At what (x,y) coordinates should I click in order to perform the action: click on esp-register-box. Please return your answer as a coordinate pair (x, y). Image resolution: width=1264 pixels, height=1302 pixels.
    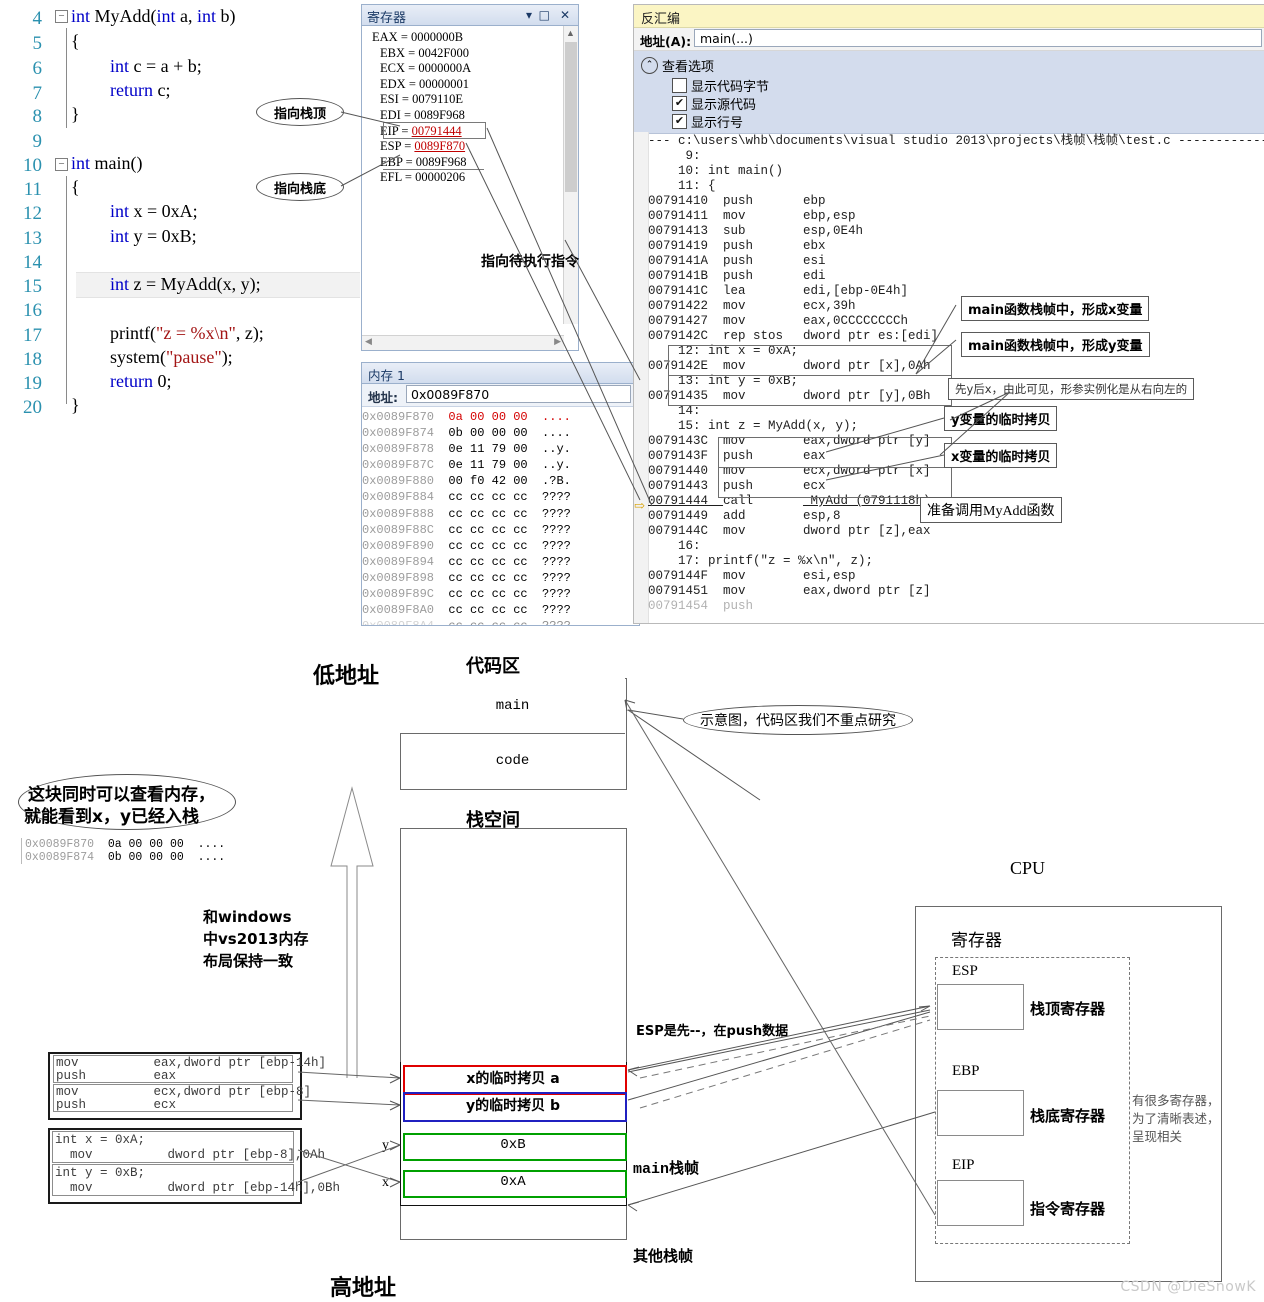
    Looking at the image, I should click on (980, 1007).